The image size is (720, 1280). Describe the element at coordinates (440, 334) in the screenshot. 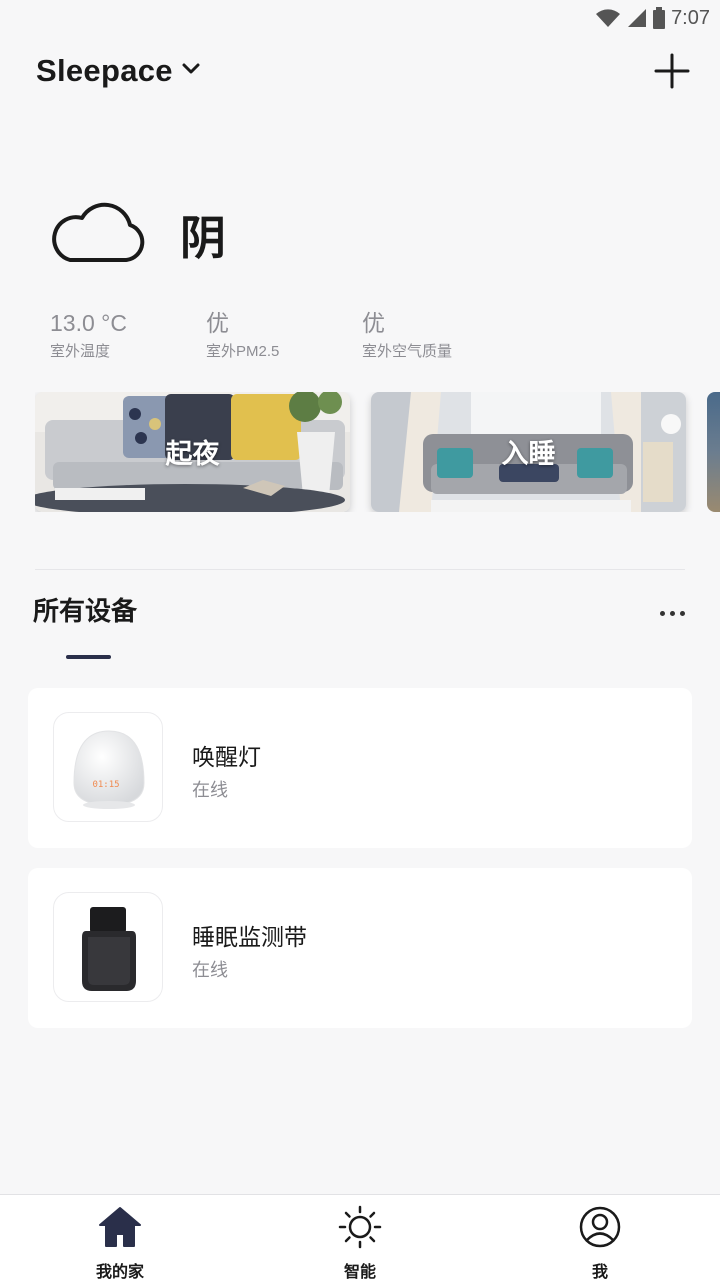

I see `stat-outdoor-air-quality: 优 室外空气质量` at that location.